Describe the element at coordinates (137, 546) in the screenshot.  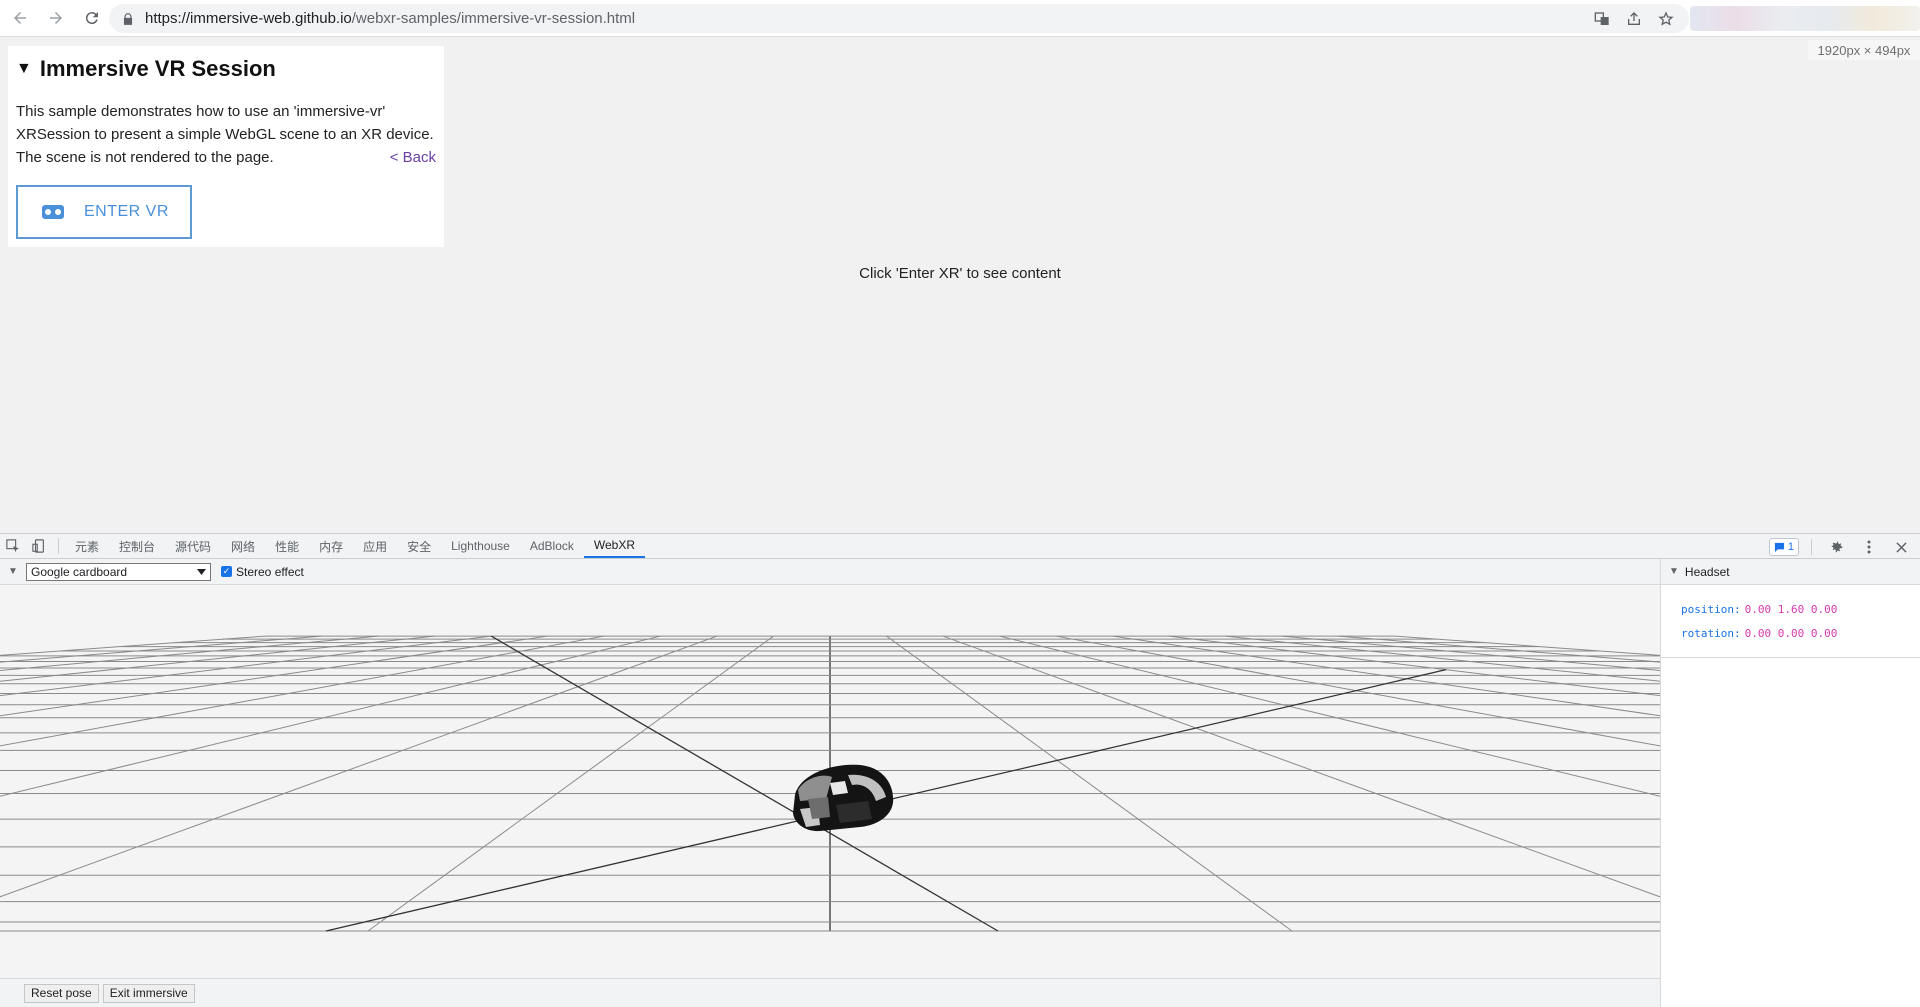
I see `devtools-tab: 控制台` at that location.